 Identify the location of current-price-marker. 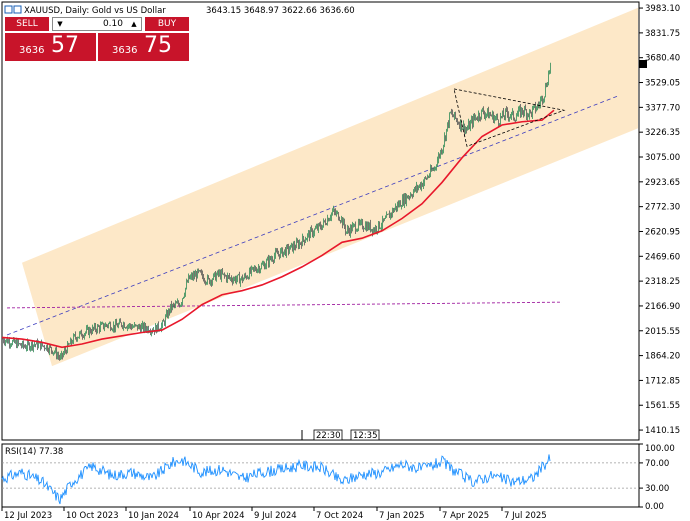
(643, 64).